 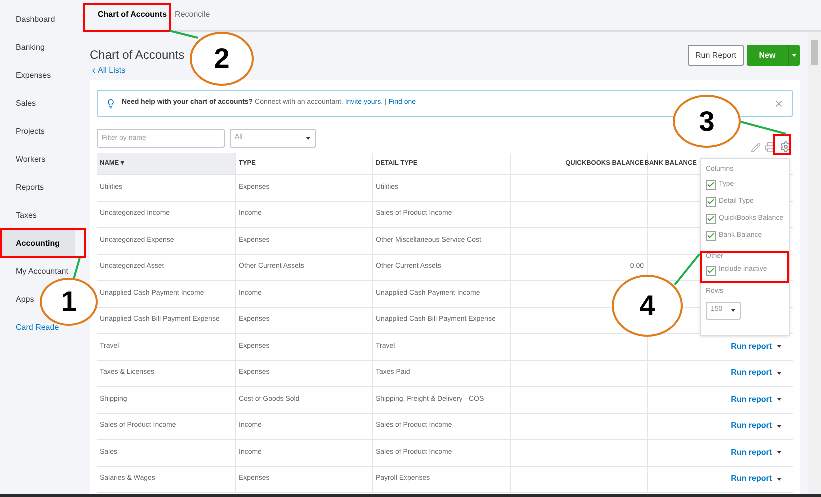 I want to click on edit-icon, so click(x=756, y=148).